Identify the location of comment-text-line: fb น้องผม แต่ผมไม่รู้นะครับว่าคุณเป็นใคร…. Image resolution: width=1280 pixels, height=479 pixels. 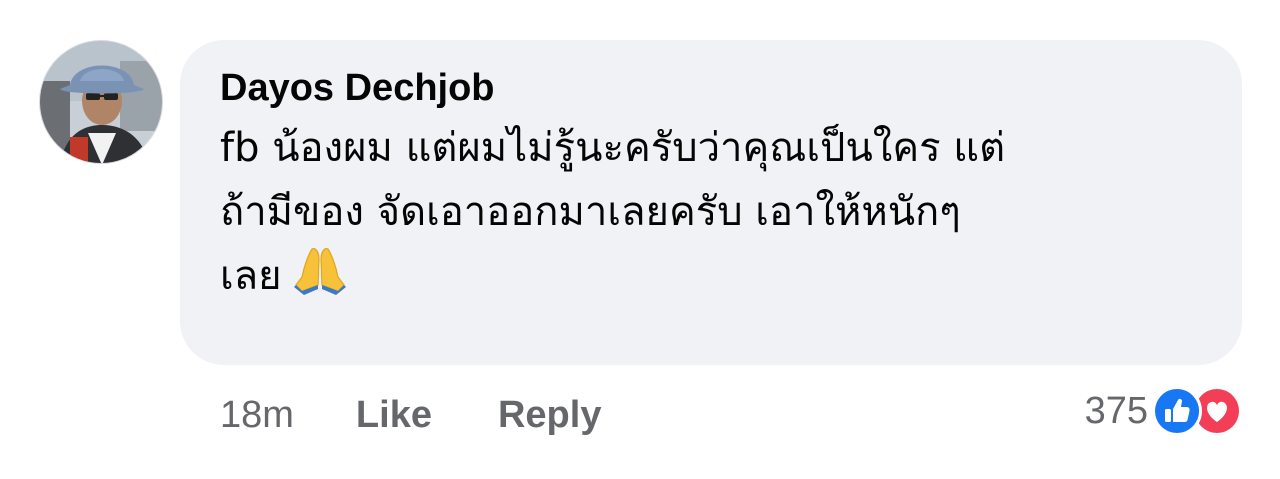
(613, 148).